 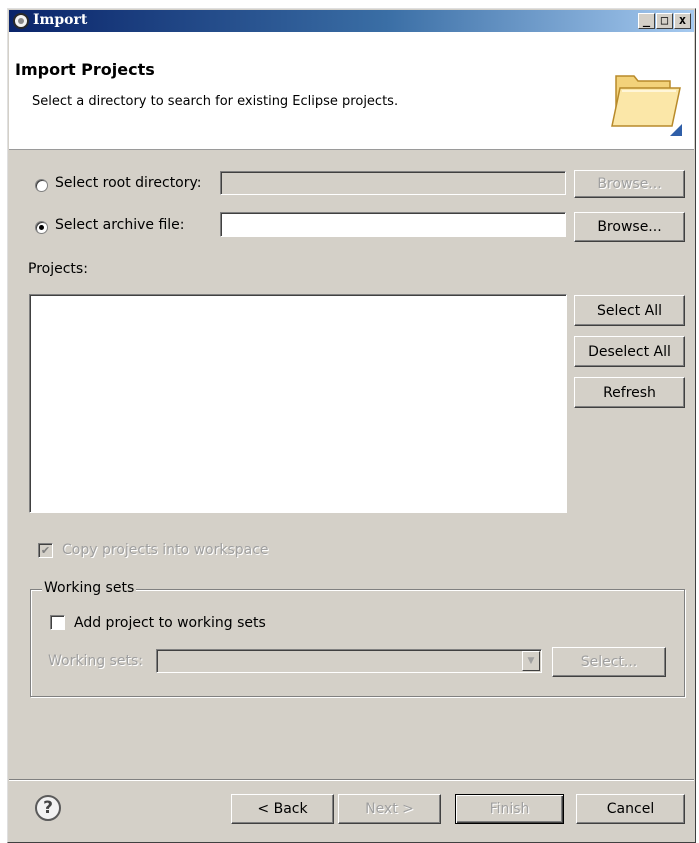 What do you see at coordinates (349, 661) in the screenshot?
I see `working-sets-combo: ▼` at bounding box center [349, 661].